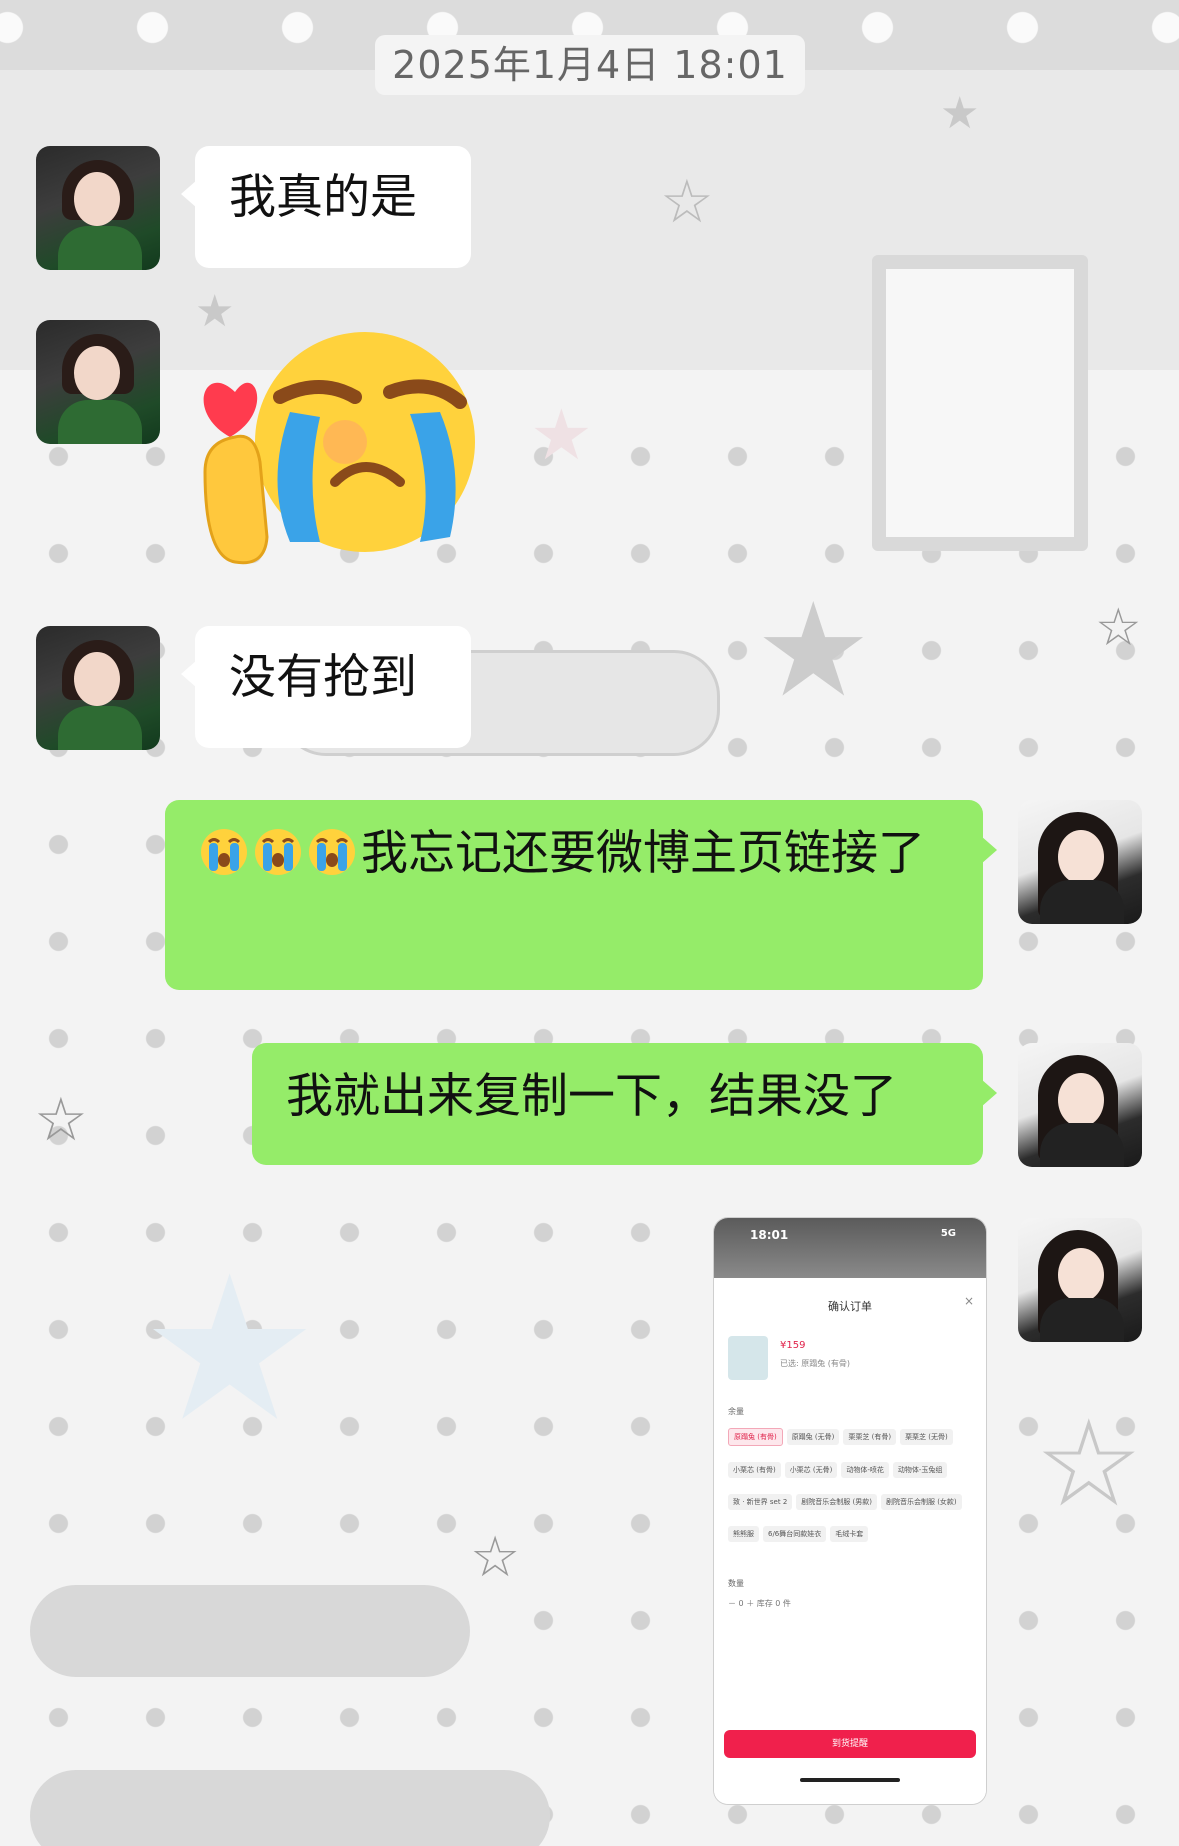  I want to click on option-chip: 熊熊服, so click(743, 1534).